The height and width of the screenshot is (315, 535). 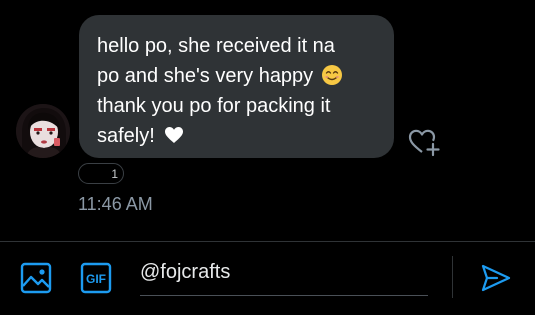 What do you see at coordinates (214, 106) in the screenshot?
I see `message-text-part-2: thank you po for packing it` at bounding box center [214, 106].